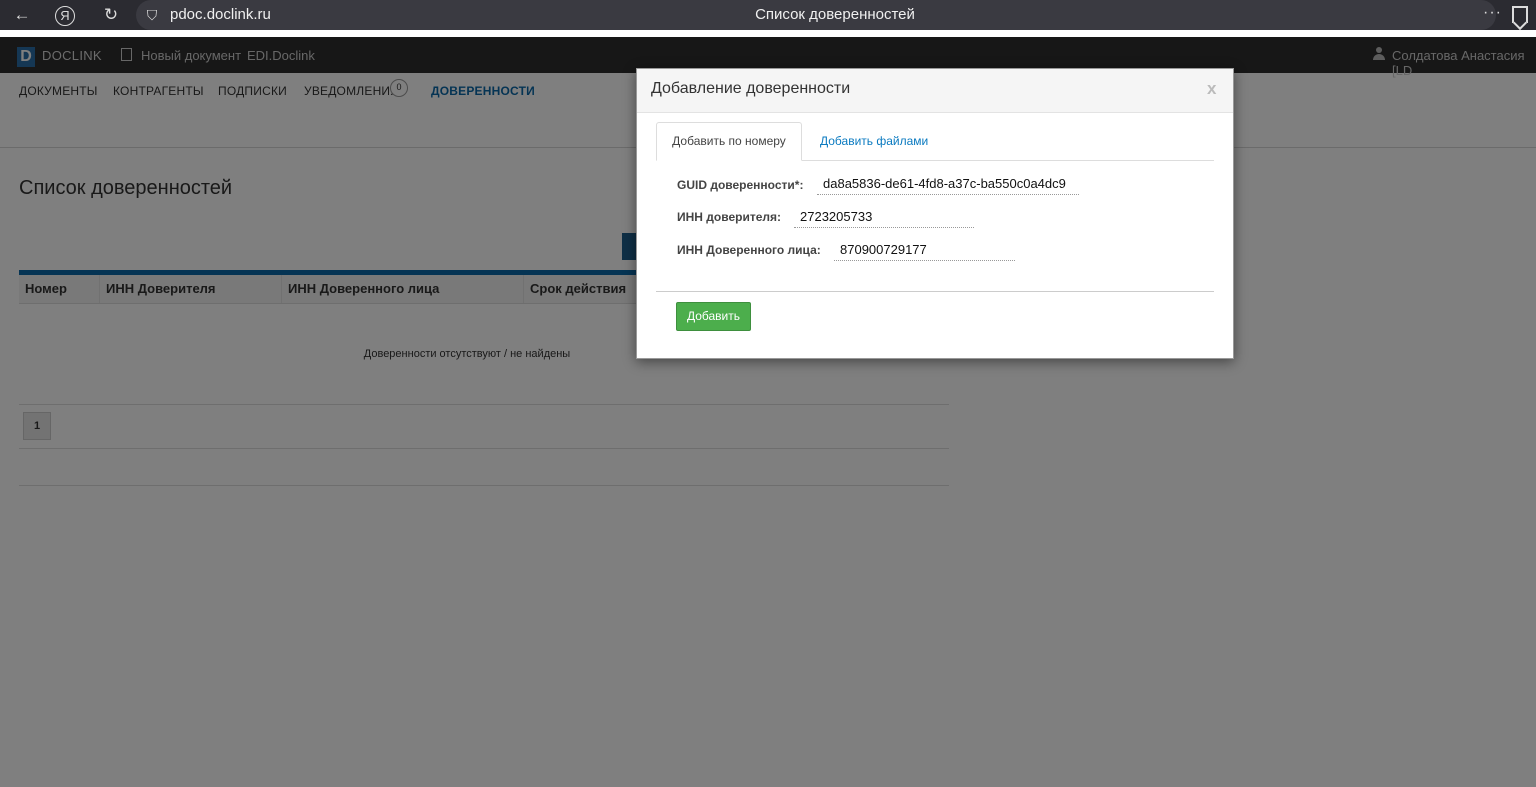 This screenshot has height=787, width=1536. I want to click on guid-label: GUID доверенности*:, so click(740, 185).